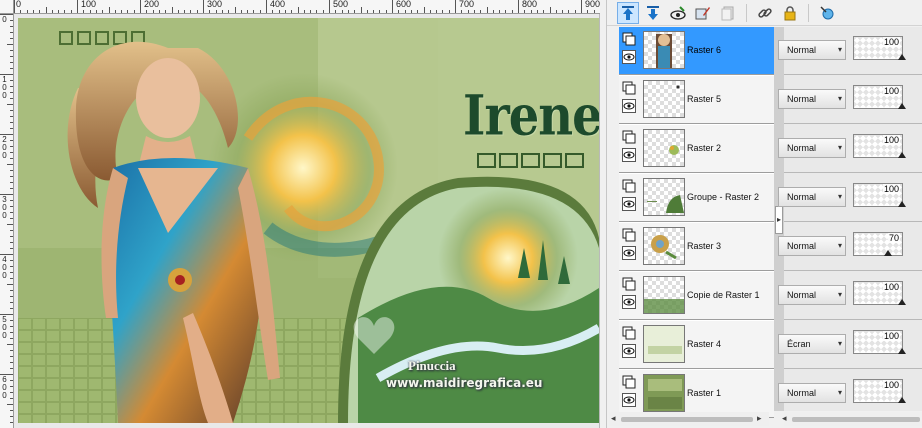  Describe the element at coordinates (7, 221) in the screenshot. I see `vertical-ruler: 0 1 0 0 2 0 0 3 0 0 4 0 0 5 0 0 6 0 0` at that location.